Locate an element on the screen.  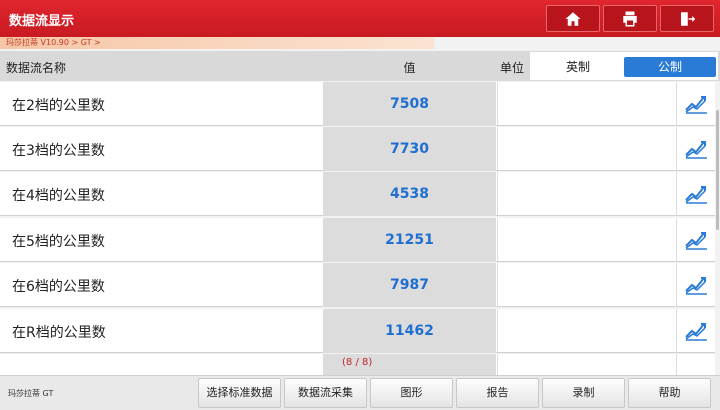
table-row: 在6档的公里数 7987 is located at coordinates (357, 285).